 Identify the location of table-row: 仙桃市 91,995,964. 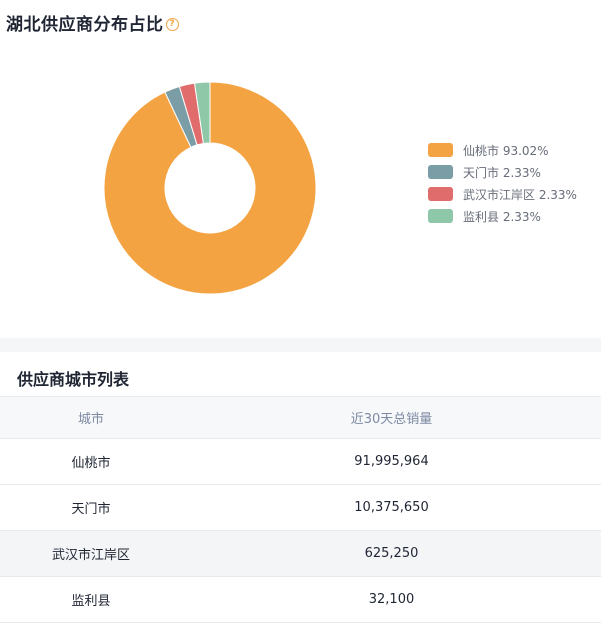
(300, 461).